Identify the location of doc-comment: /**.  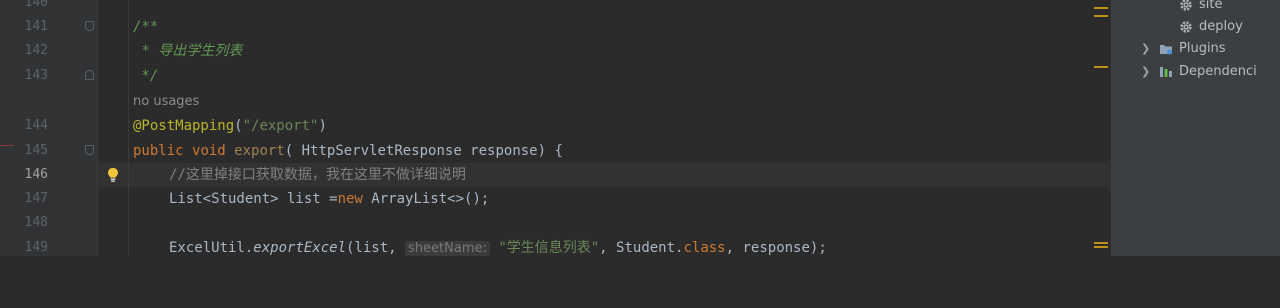
(146, 27).